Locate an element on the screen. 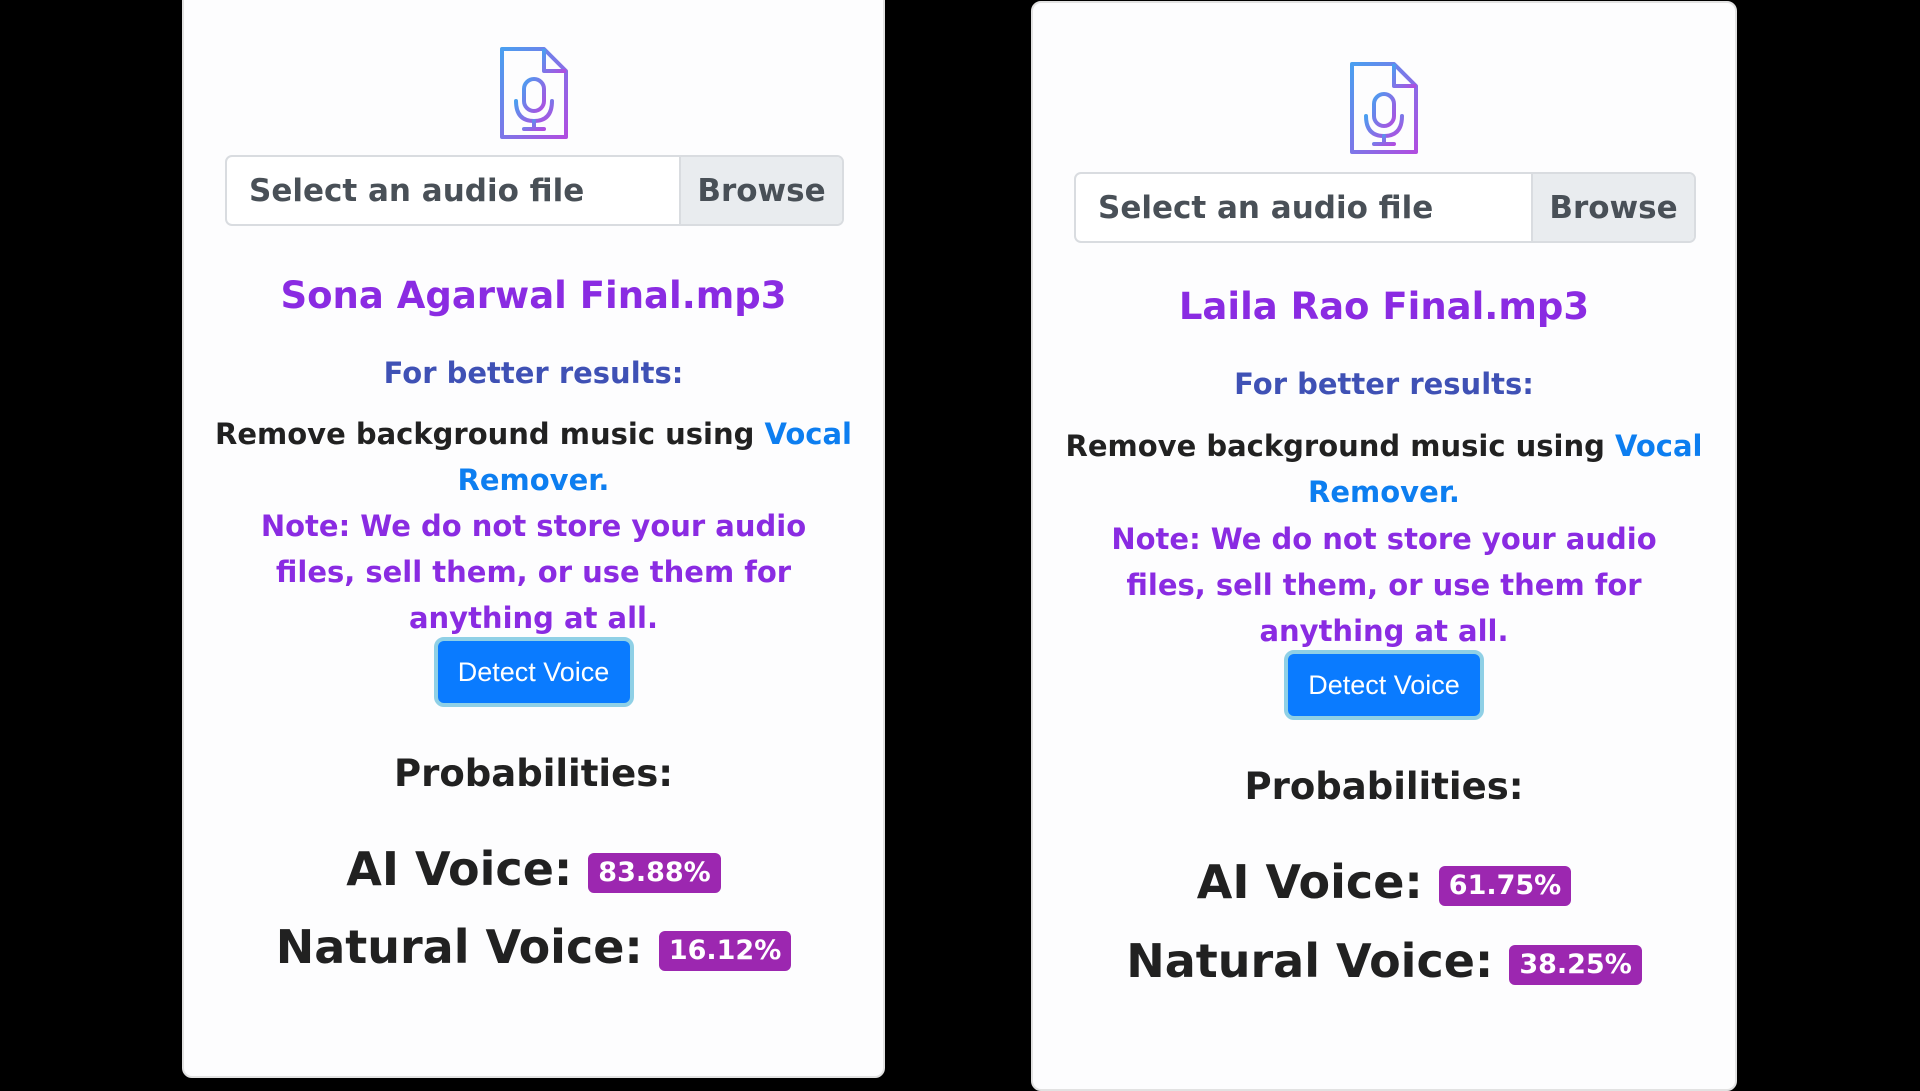 The height and width of the screenshot is (1091, 1920). selected-filename: Laila Rao Final.mp3 is located at coordinates (1384, 306).